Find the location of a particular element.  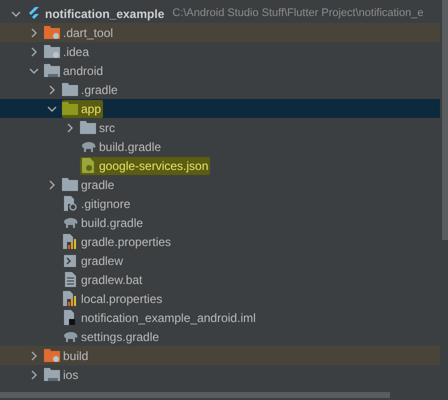

file-name: notification_example is located at coordinates (104, 14).